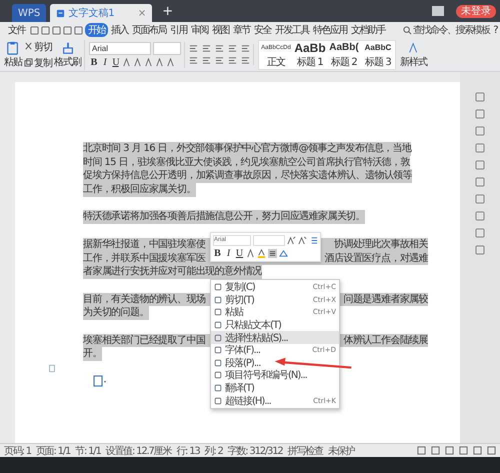  What do you see at coordinates (67, 47) in the screenshot?
I see `brush-icon` at bounding box center [67, 47].